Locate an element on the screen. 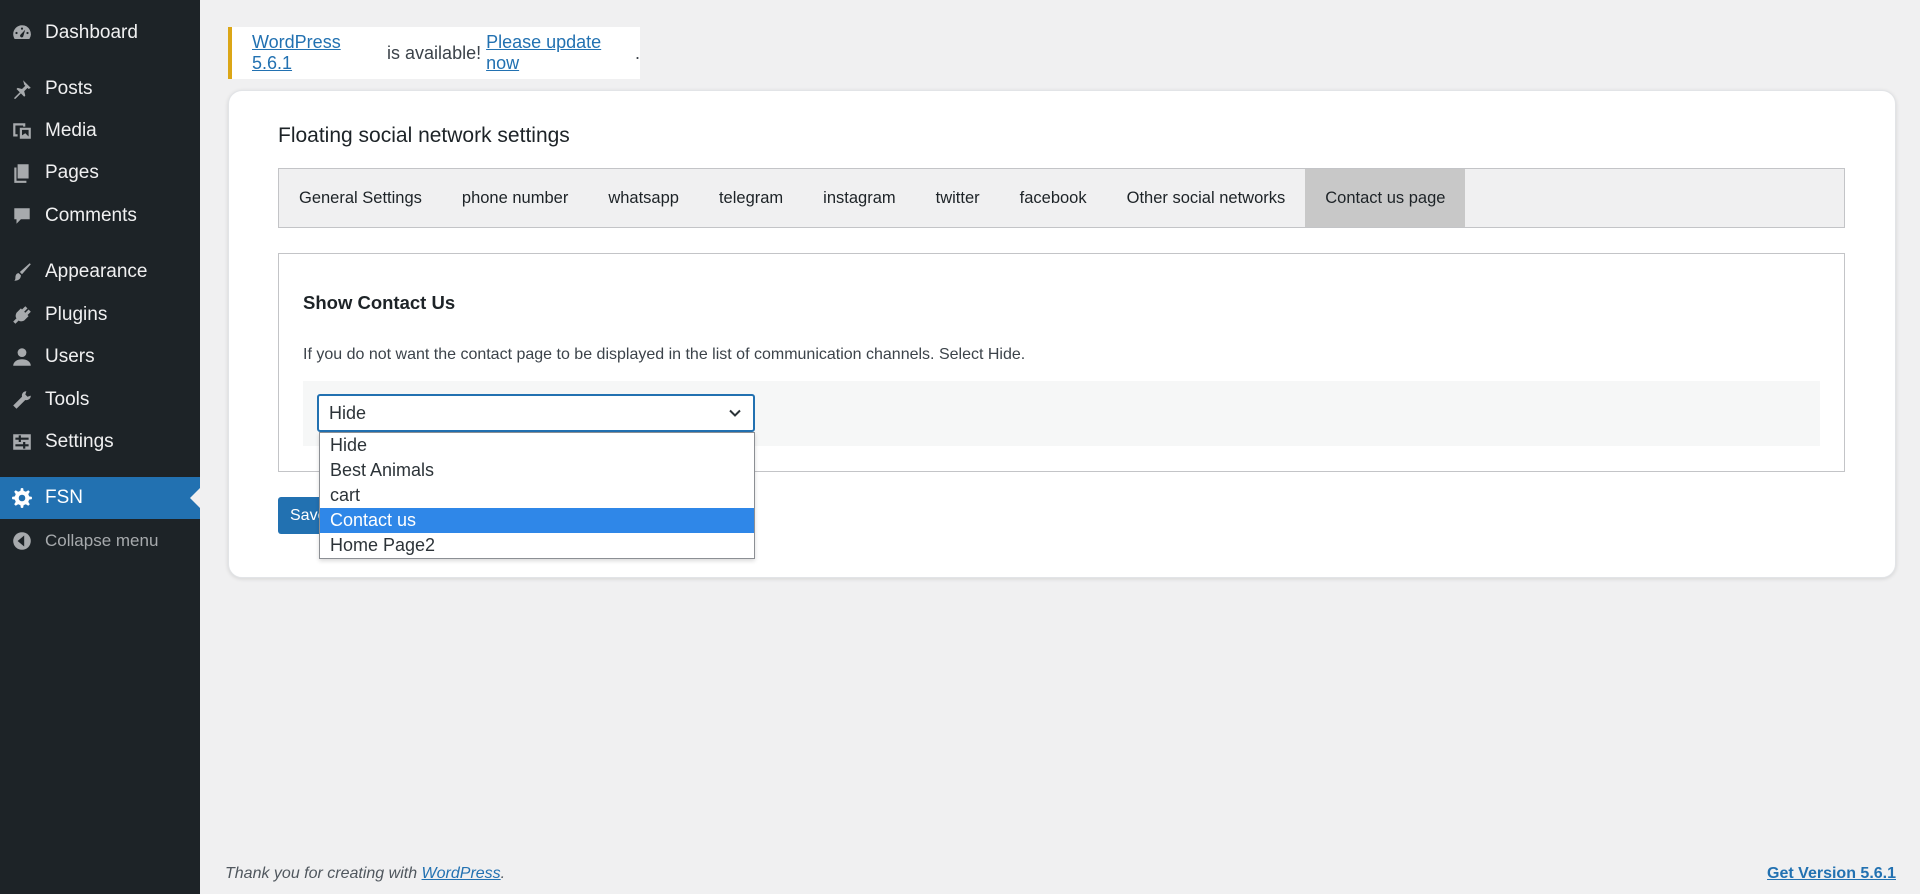  sidebar-item-label: Comments is located at coordinates (91, 215).